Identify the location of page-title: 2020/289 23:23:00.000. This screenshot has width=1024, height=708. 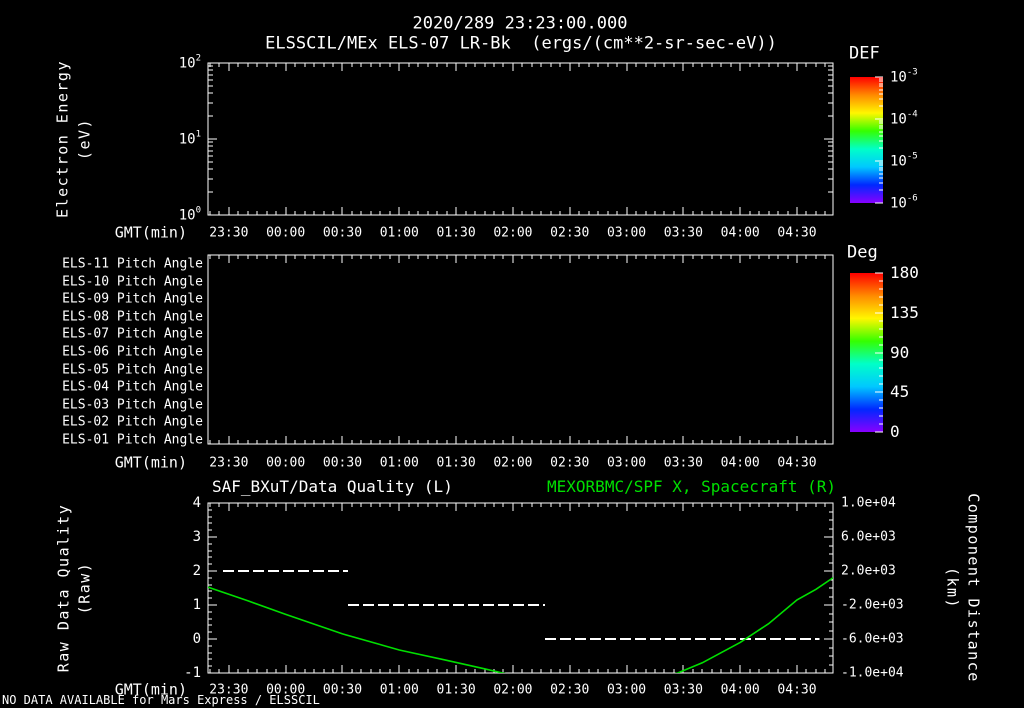
(520, 23).